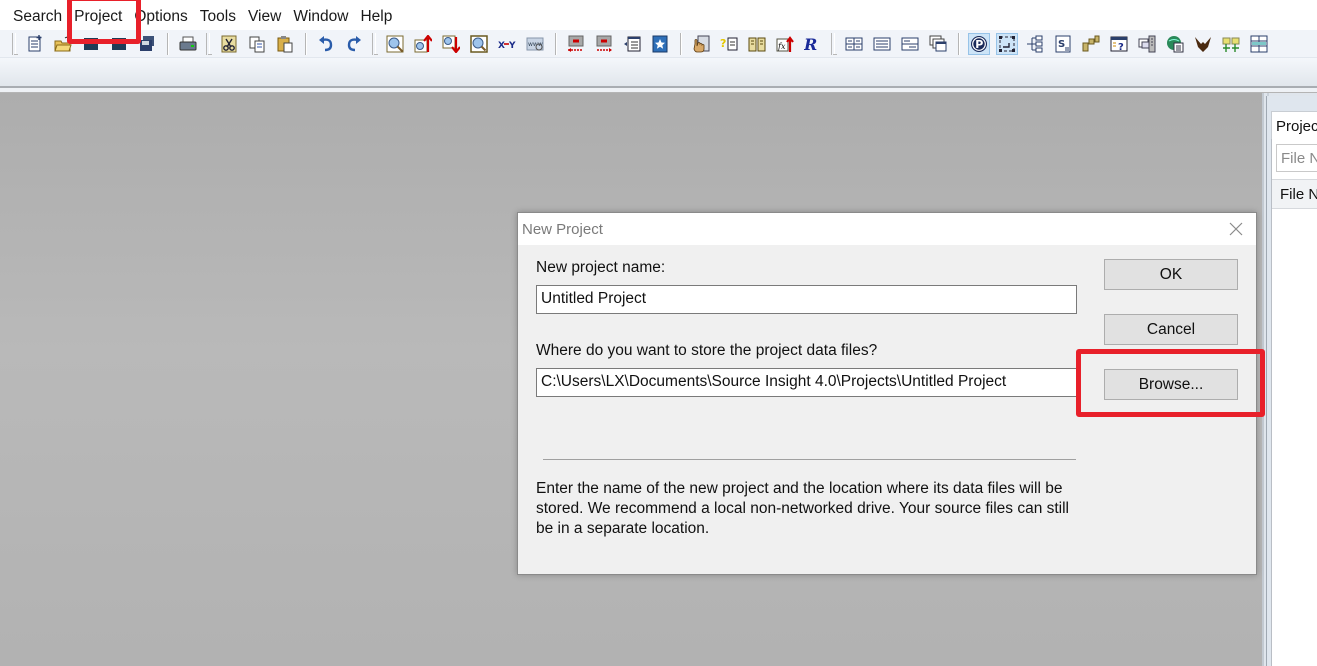 The height and width of the screenshot is (666, 1317). I want to click on cascade-windows-button, so click(938, 44).